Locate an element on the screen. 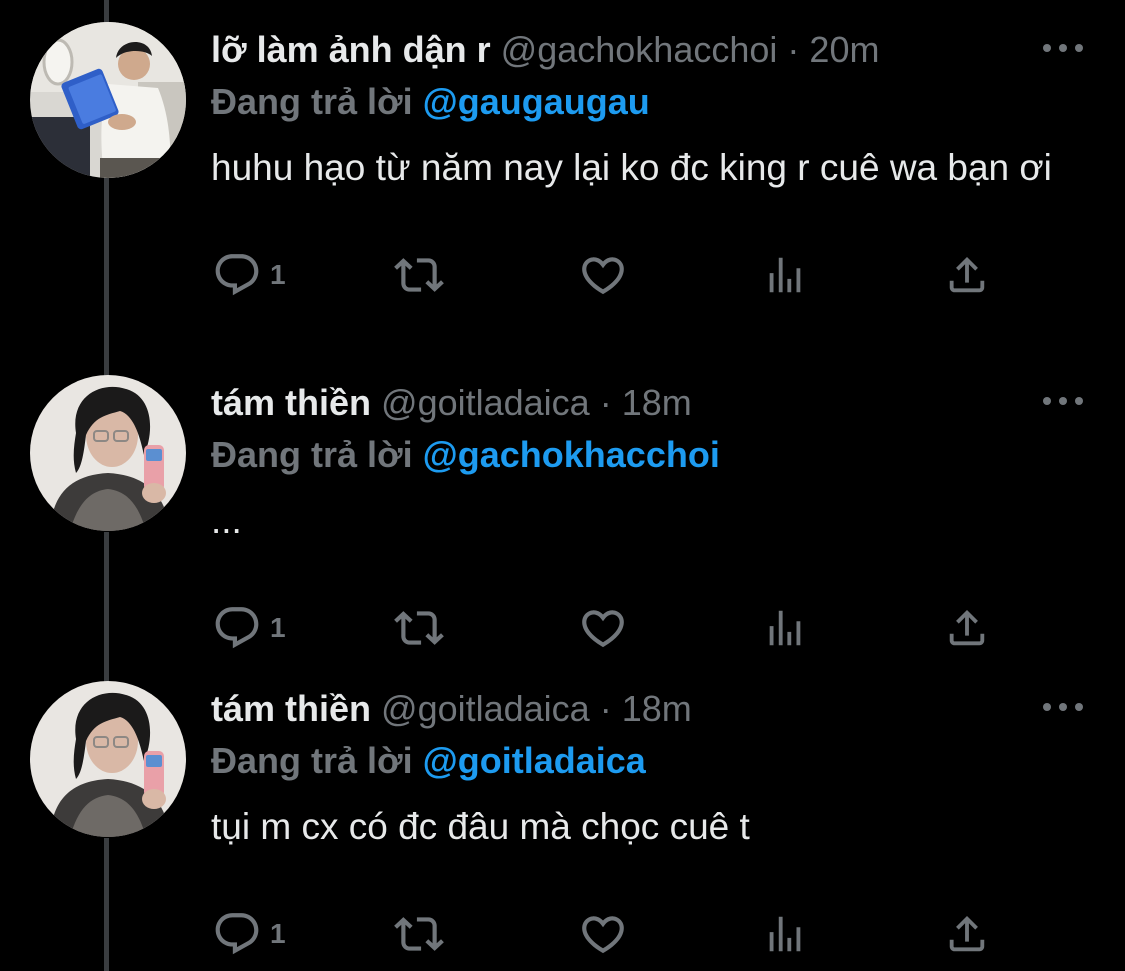 The width and height of the screenshot is (1125, 971). avatar-reading-on-plane-image is located at coordinates (108, 100).